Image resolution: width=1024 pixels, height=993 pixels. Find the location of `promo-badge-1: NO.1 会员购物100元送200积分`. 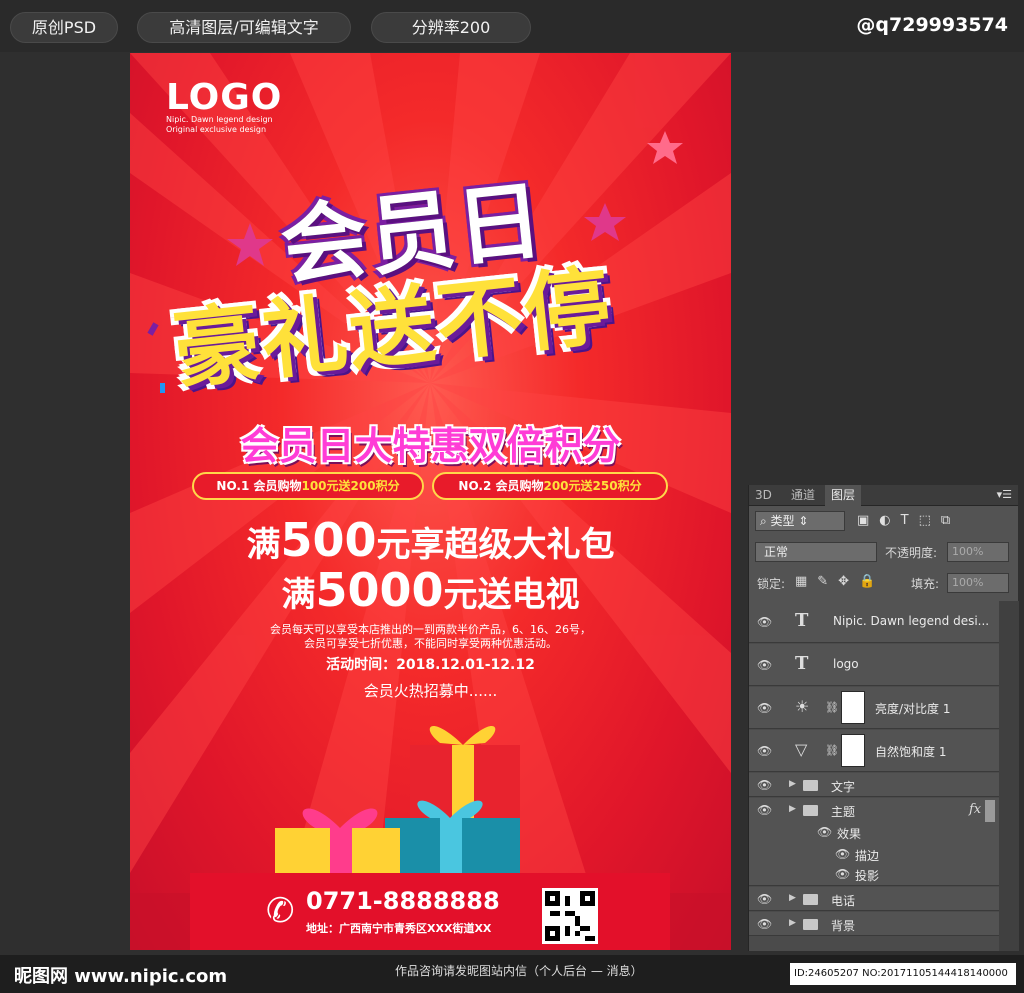

promo-badge-1: NO.1 会员购物100元送200积分 is located at coordinates (308, 486).